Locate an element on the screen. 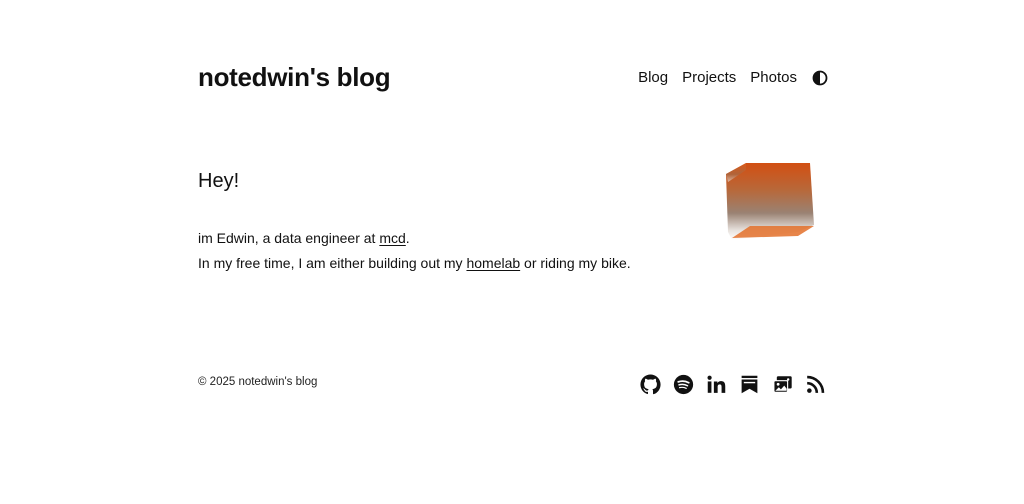  mcd-link: mcd is located at coordinates (392, 238).